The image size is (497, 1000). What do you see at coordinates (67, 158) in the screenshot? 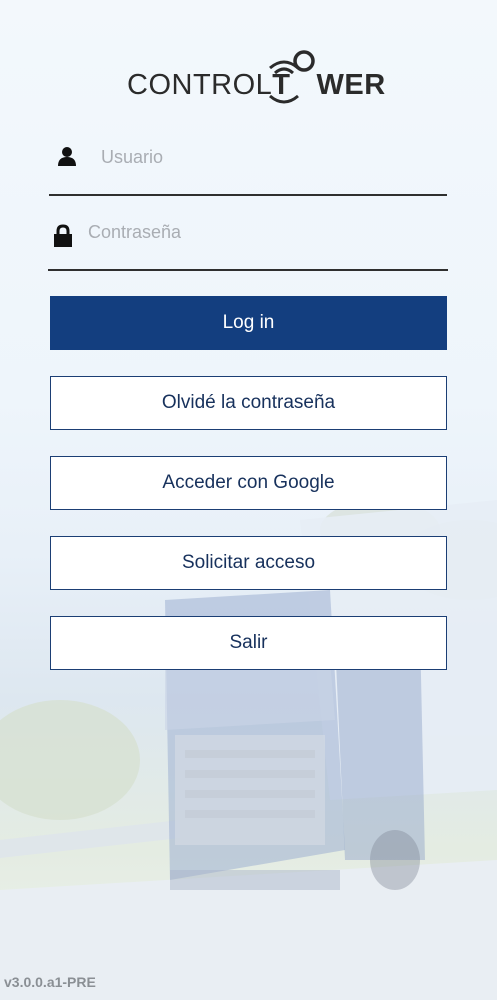
I see `user-icon` at bounding box center [67, 158].